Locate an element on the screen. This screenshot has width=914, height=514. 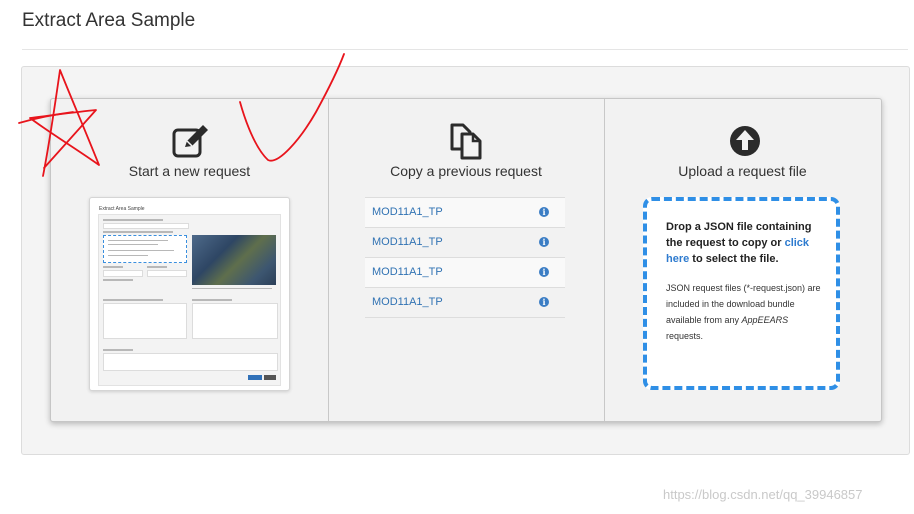
watermark: https://blog.csdn.net/qq_39946857 is located at coordinates (763, 494).